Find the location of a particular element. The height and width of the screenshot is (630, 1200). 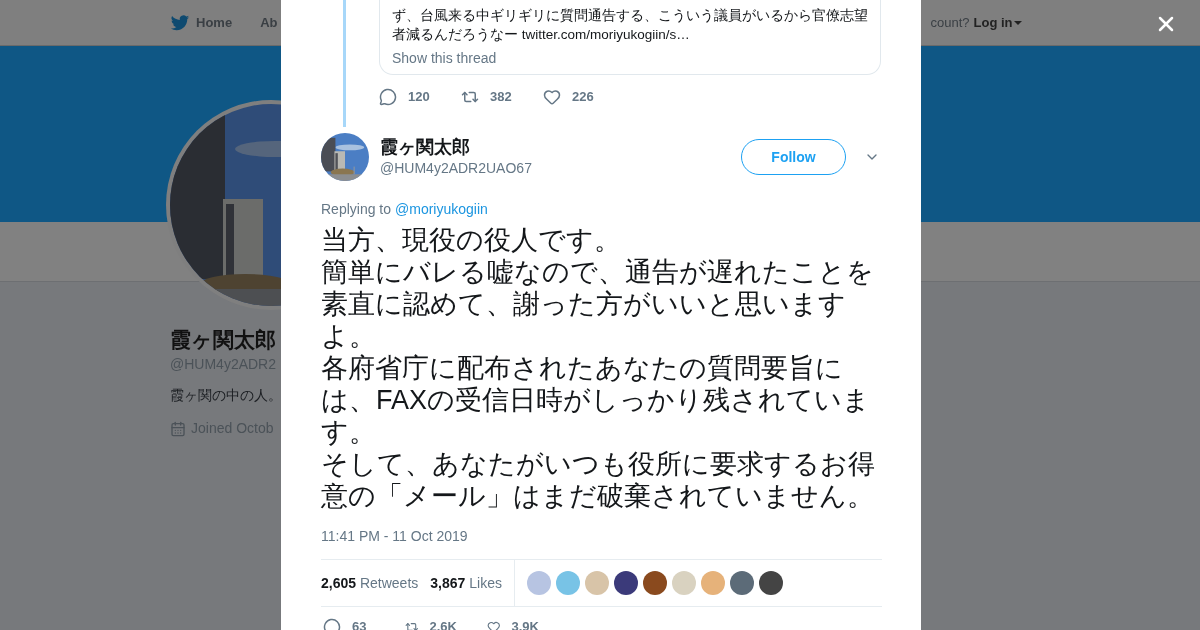

heart-icon is located at coordinates (552, 96).